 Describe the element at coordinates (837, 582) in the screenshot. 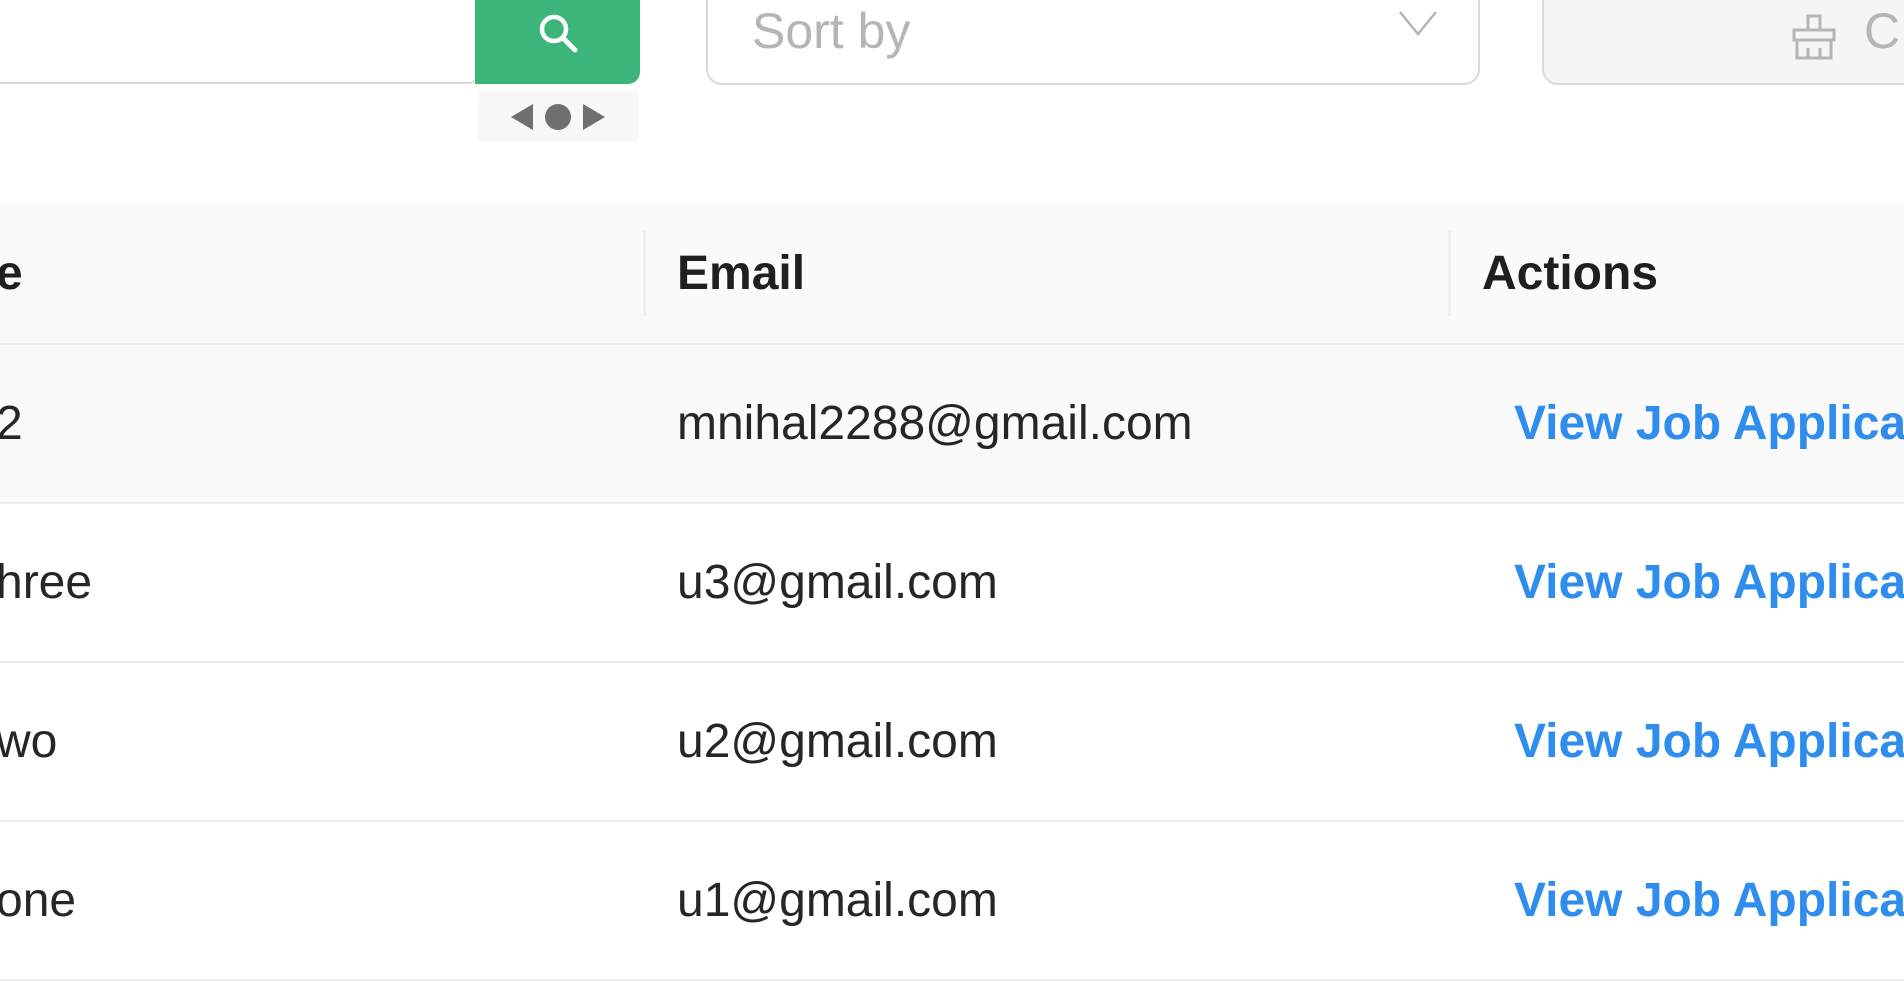

I see `email-cell: u3@gmail.com` at that location.